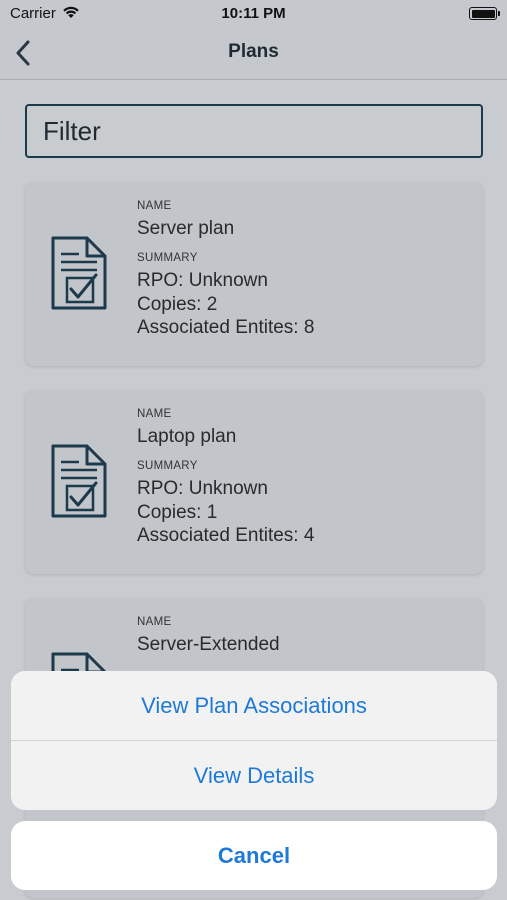  I want to click on summary-copies: Copies: 1, so click(177, 512).